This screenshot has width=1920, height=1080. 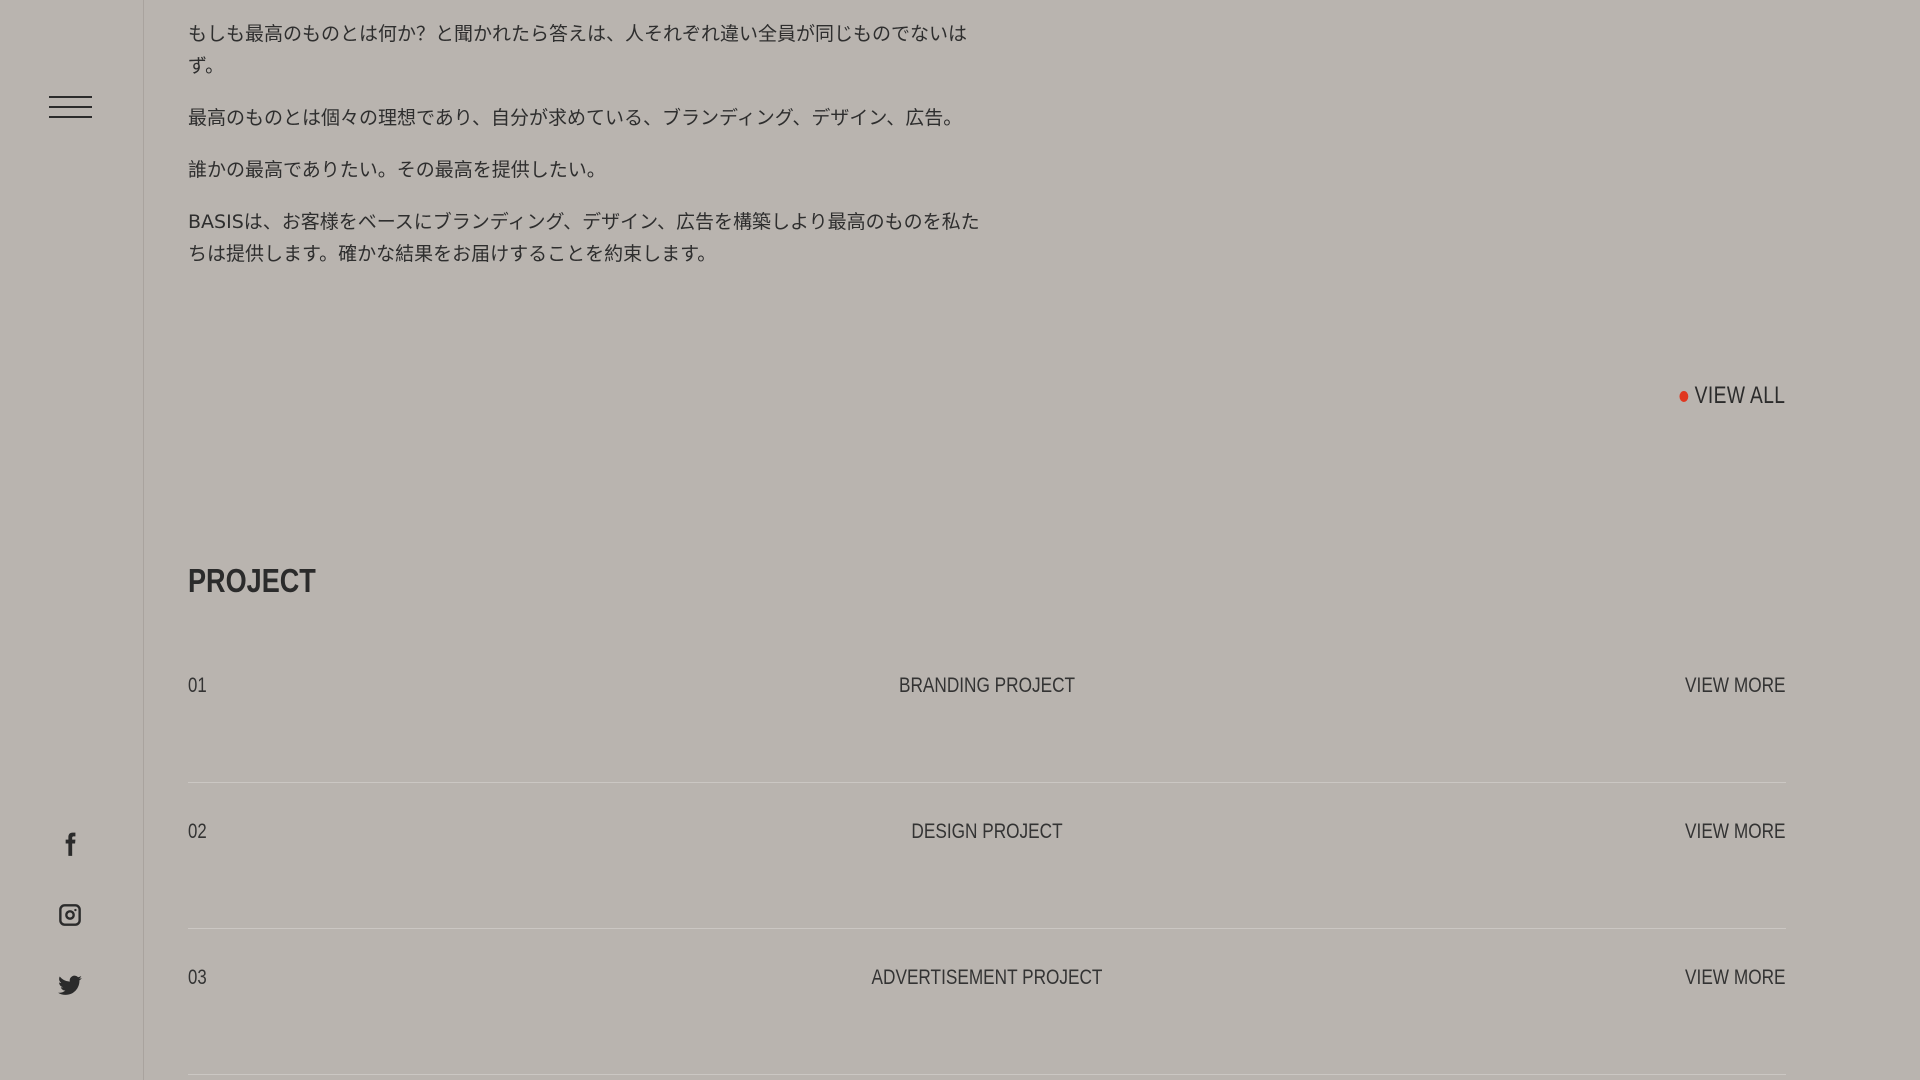 I want to click on hamburger-menu-icon, so click(x=70, y=108).